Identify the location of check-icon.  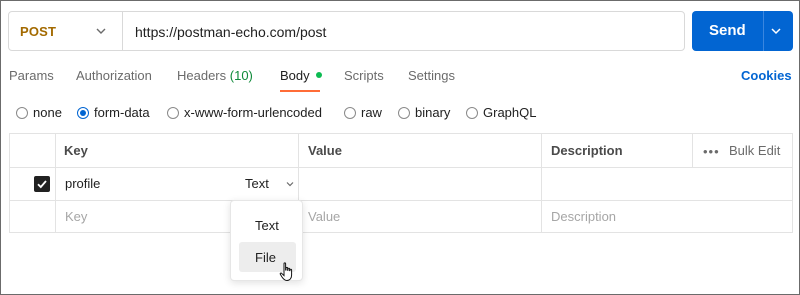
(42, 184).